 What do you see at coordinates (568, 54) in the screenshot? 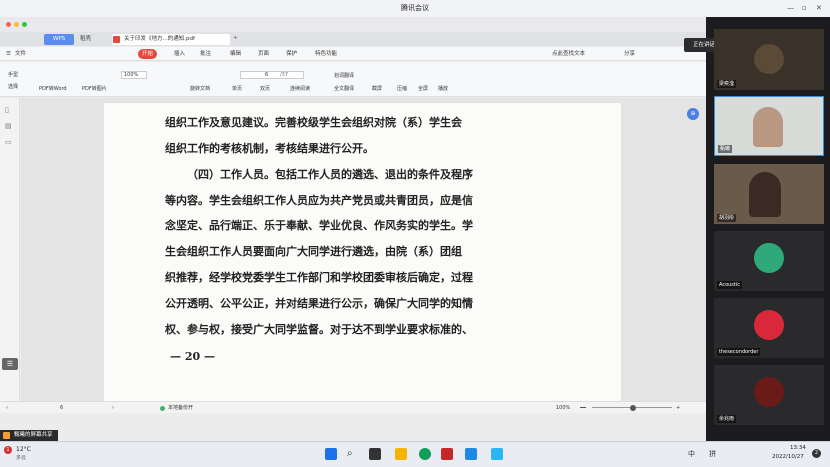
I see `search-text-button: 点此查找文本` at bounding box center [568, 54].